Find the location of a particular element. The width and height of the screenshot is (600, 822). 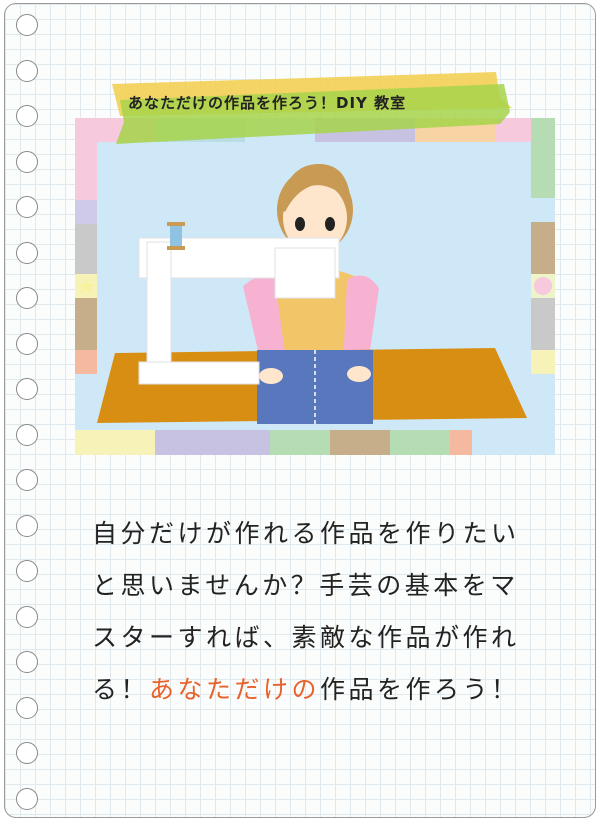

description-line-4-suffix: 作品を作ろう！ is located at coordinates (420, 689).